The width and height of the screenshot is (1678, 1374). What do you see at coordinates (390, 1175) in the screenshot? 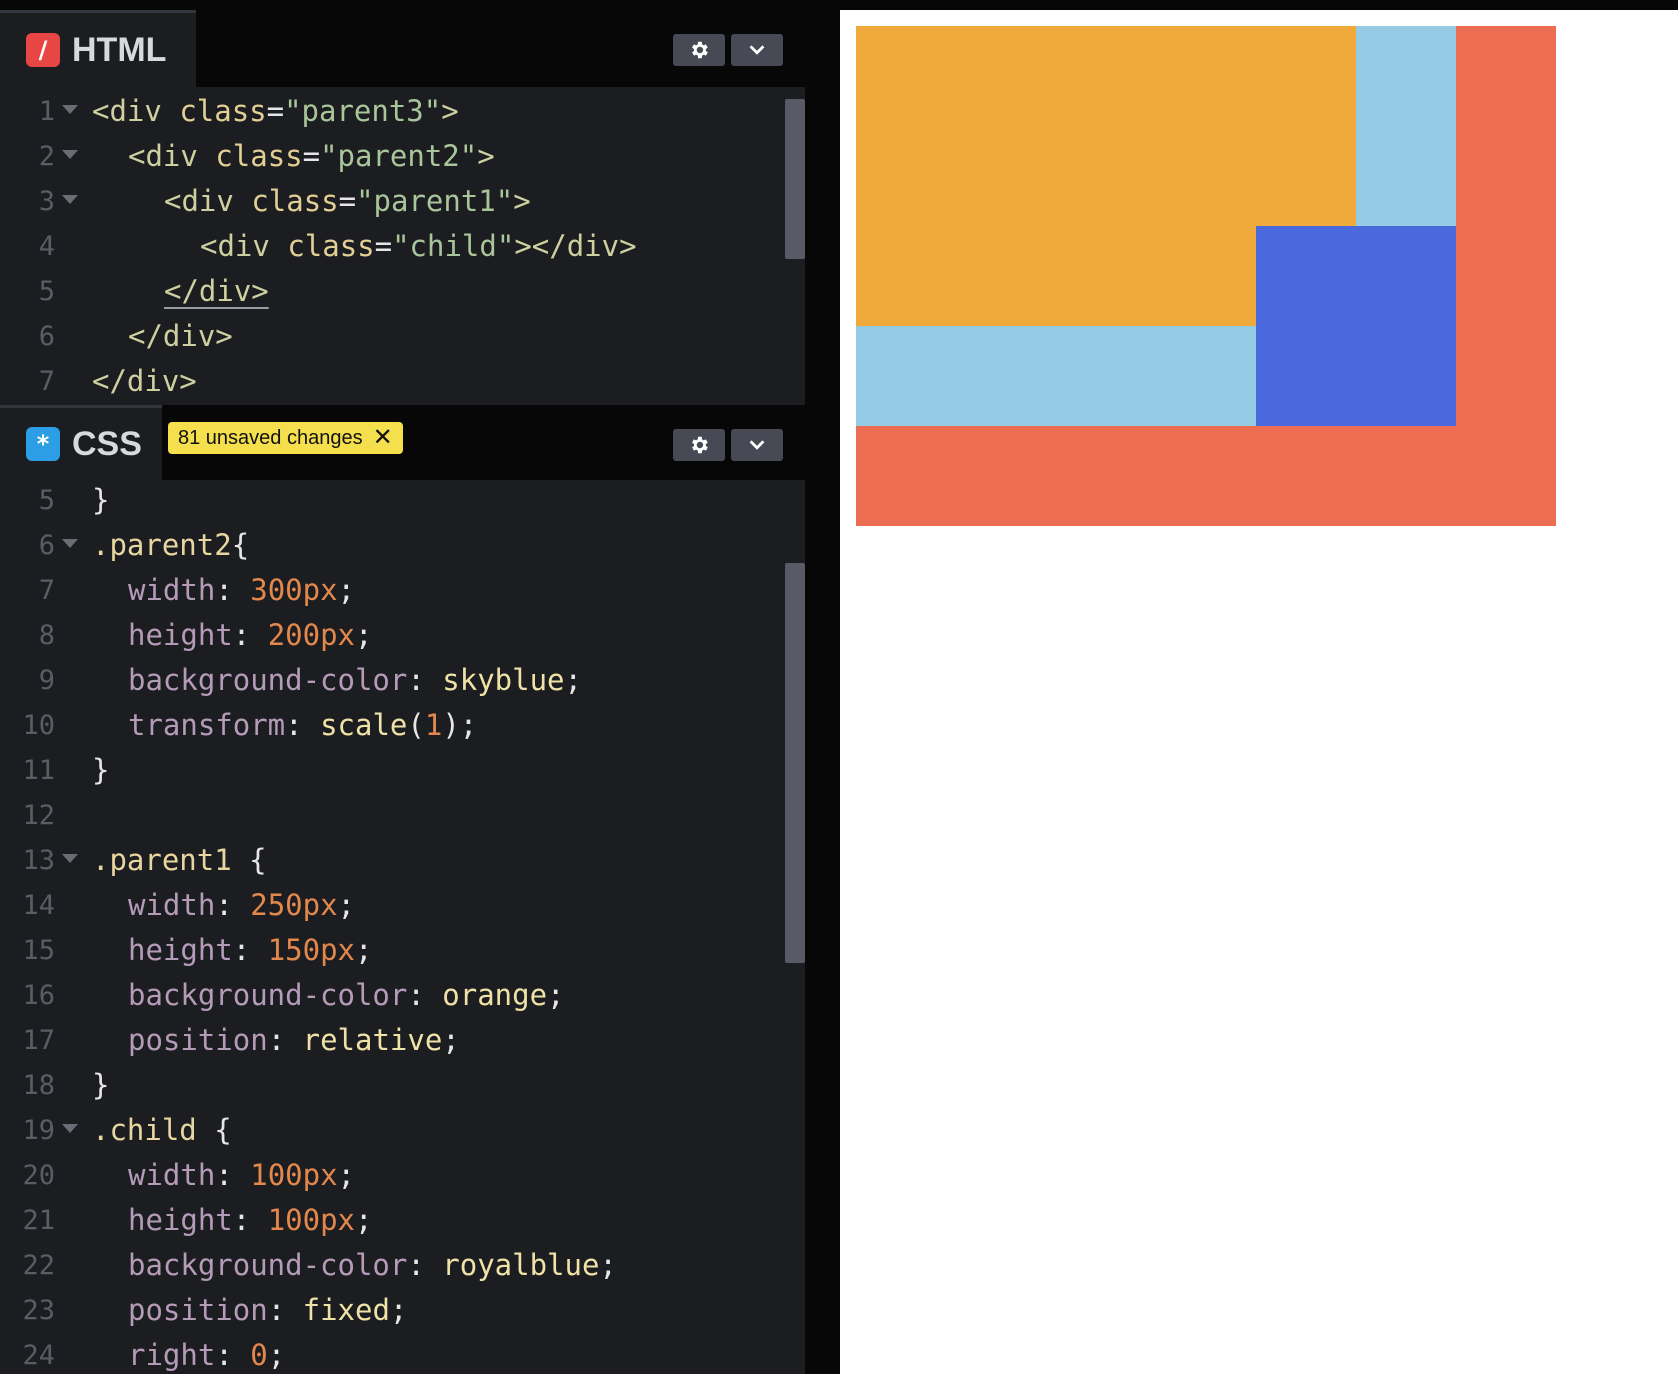
I see `code-line: 20 width: 100px;` at bounding box center [390, 1175].